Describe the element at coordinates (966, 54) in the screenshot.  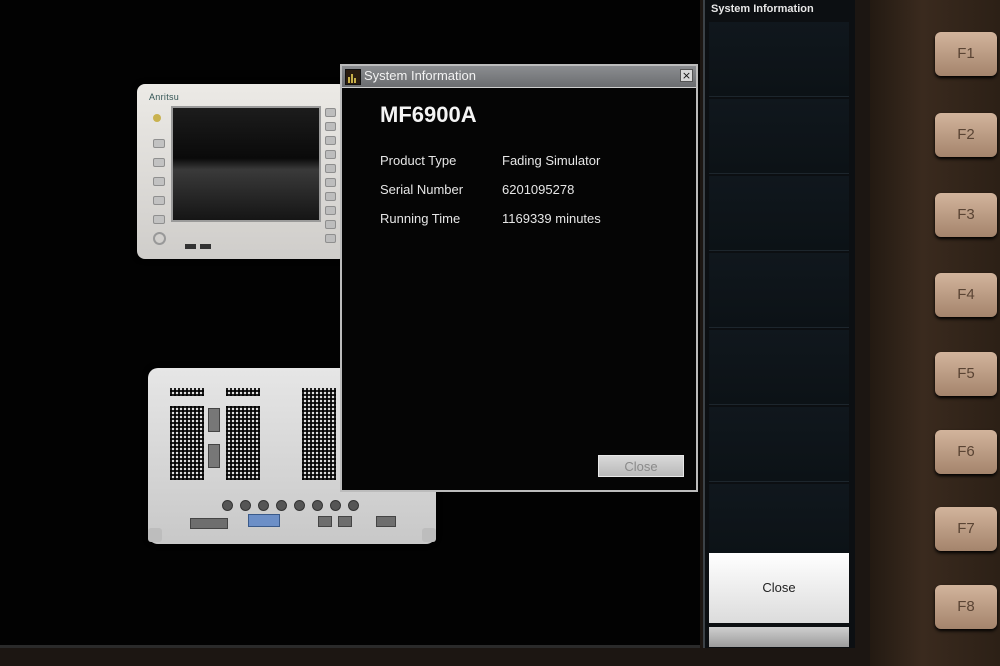
I see `f1-key: F1` at that location.